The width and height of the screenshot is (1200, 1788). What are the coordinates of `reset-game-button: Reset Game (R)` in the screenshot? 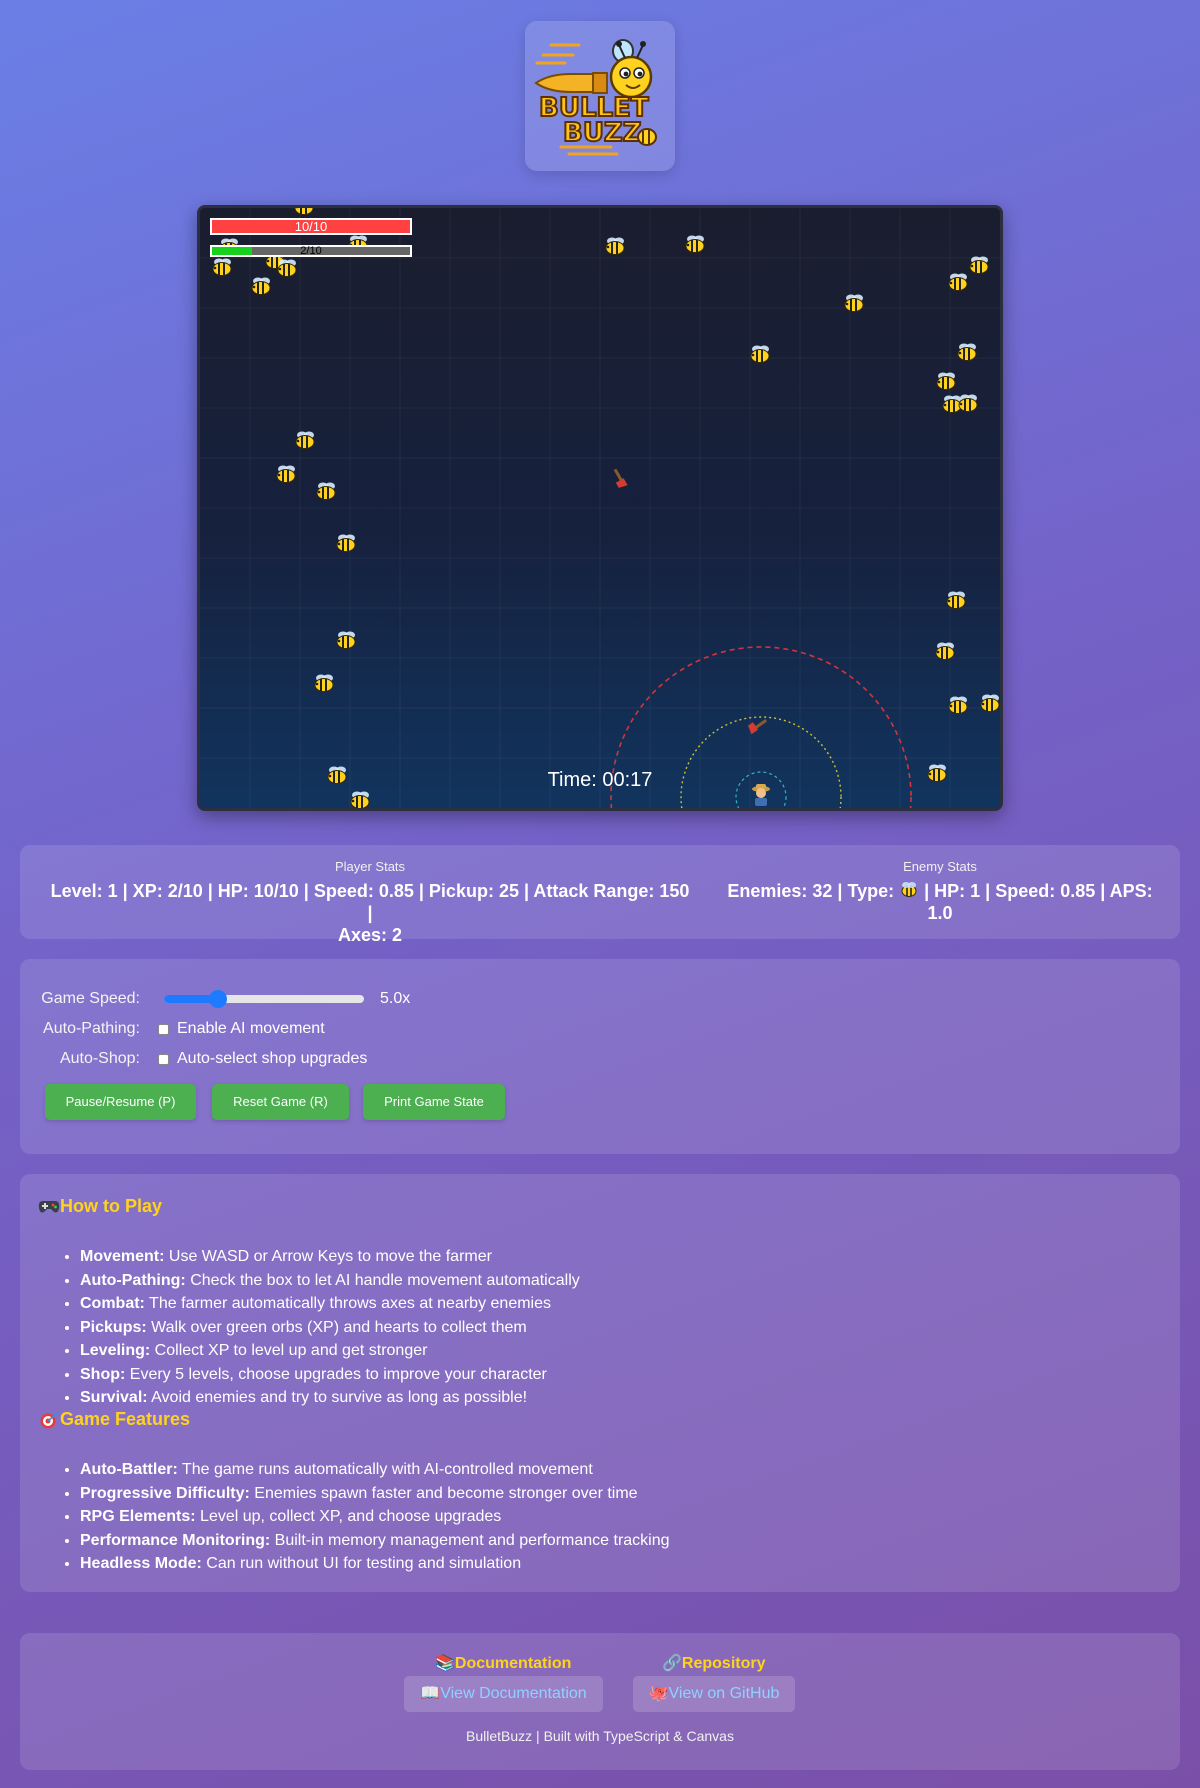 It's located at (280, 1102).